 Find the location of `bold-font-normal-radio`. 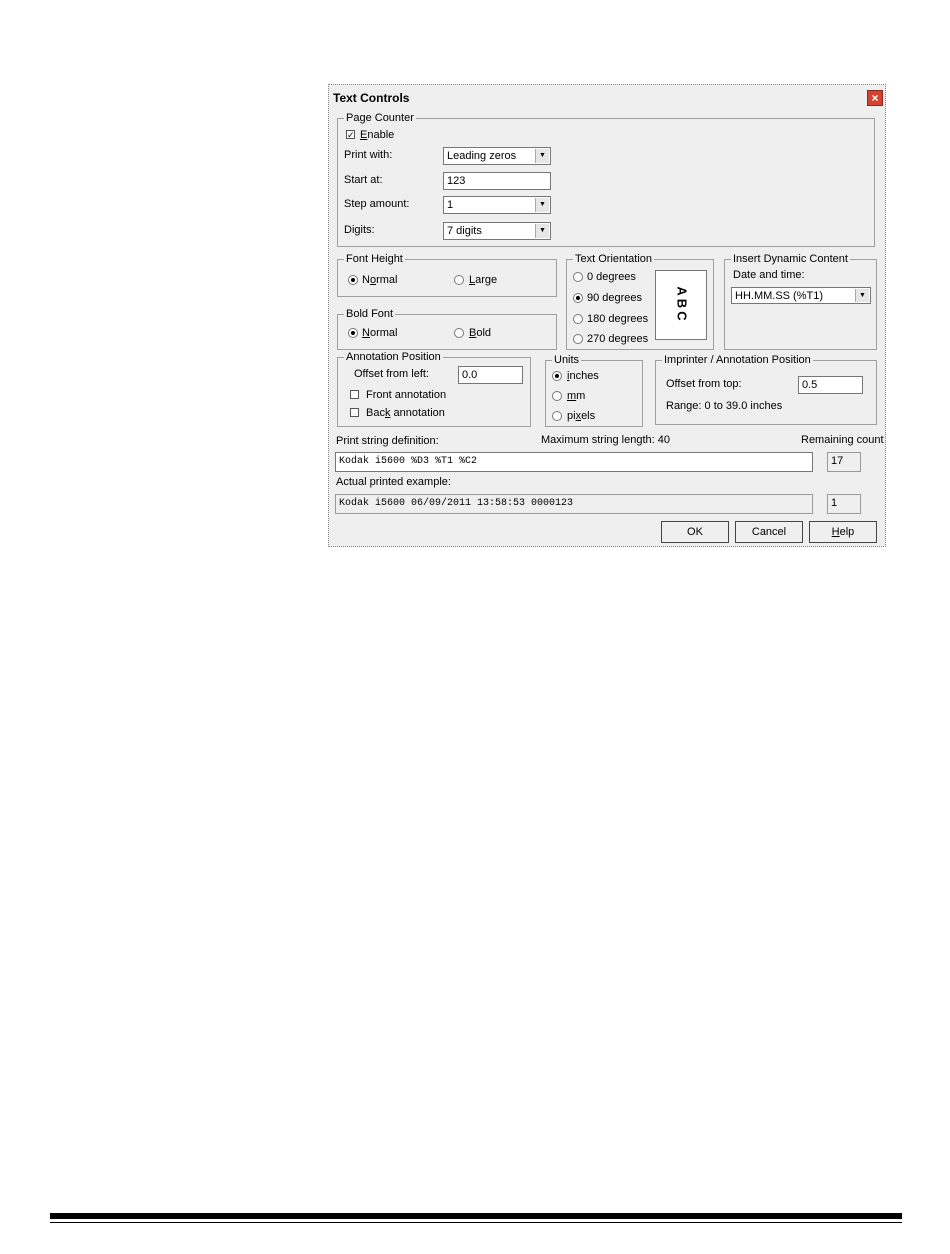

bold-font-normal-radio is located at coordinates (353, 333).